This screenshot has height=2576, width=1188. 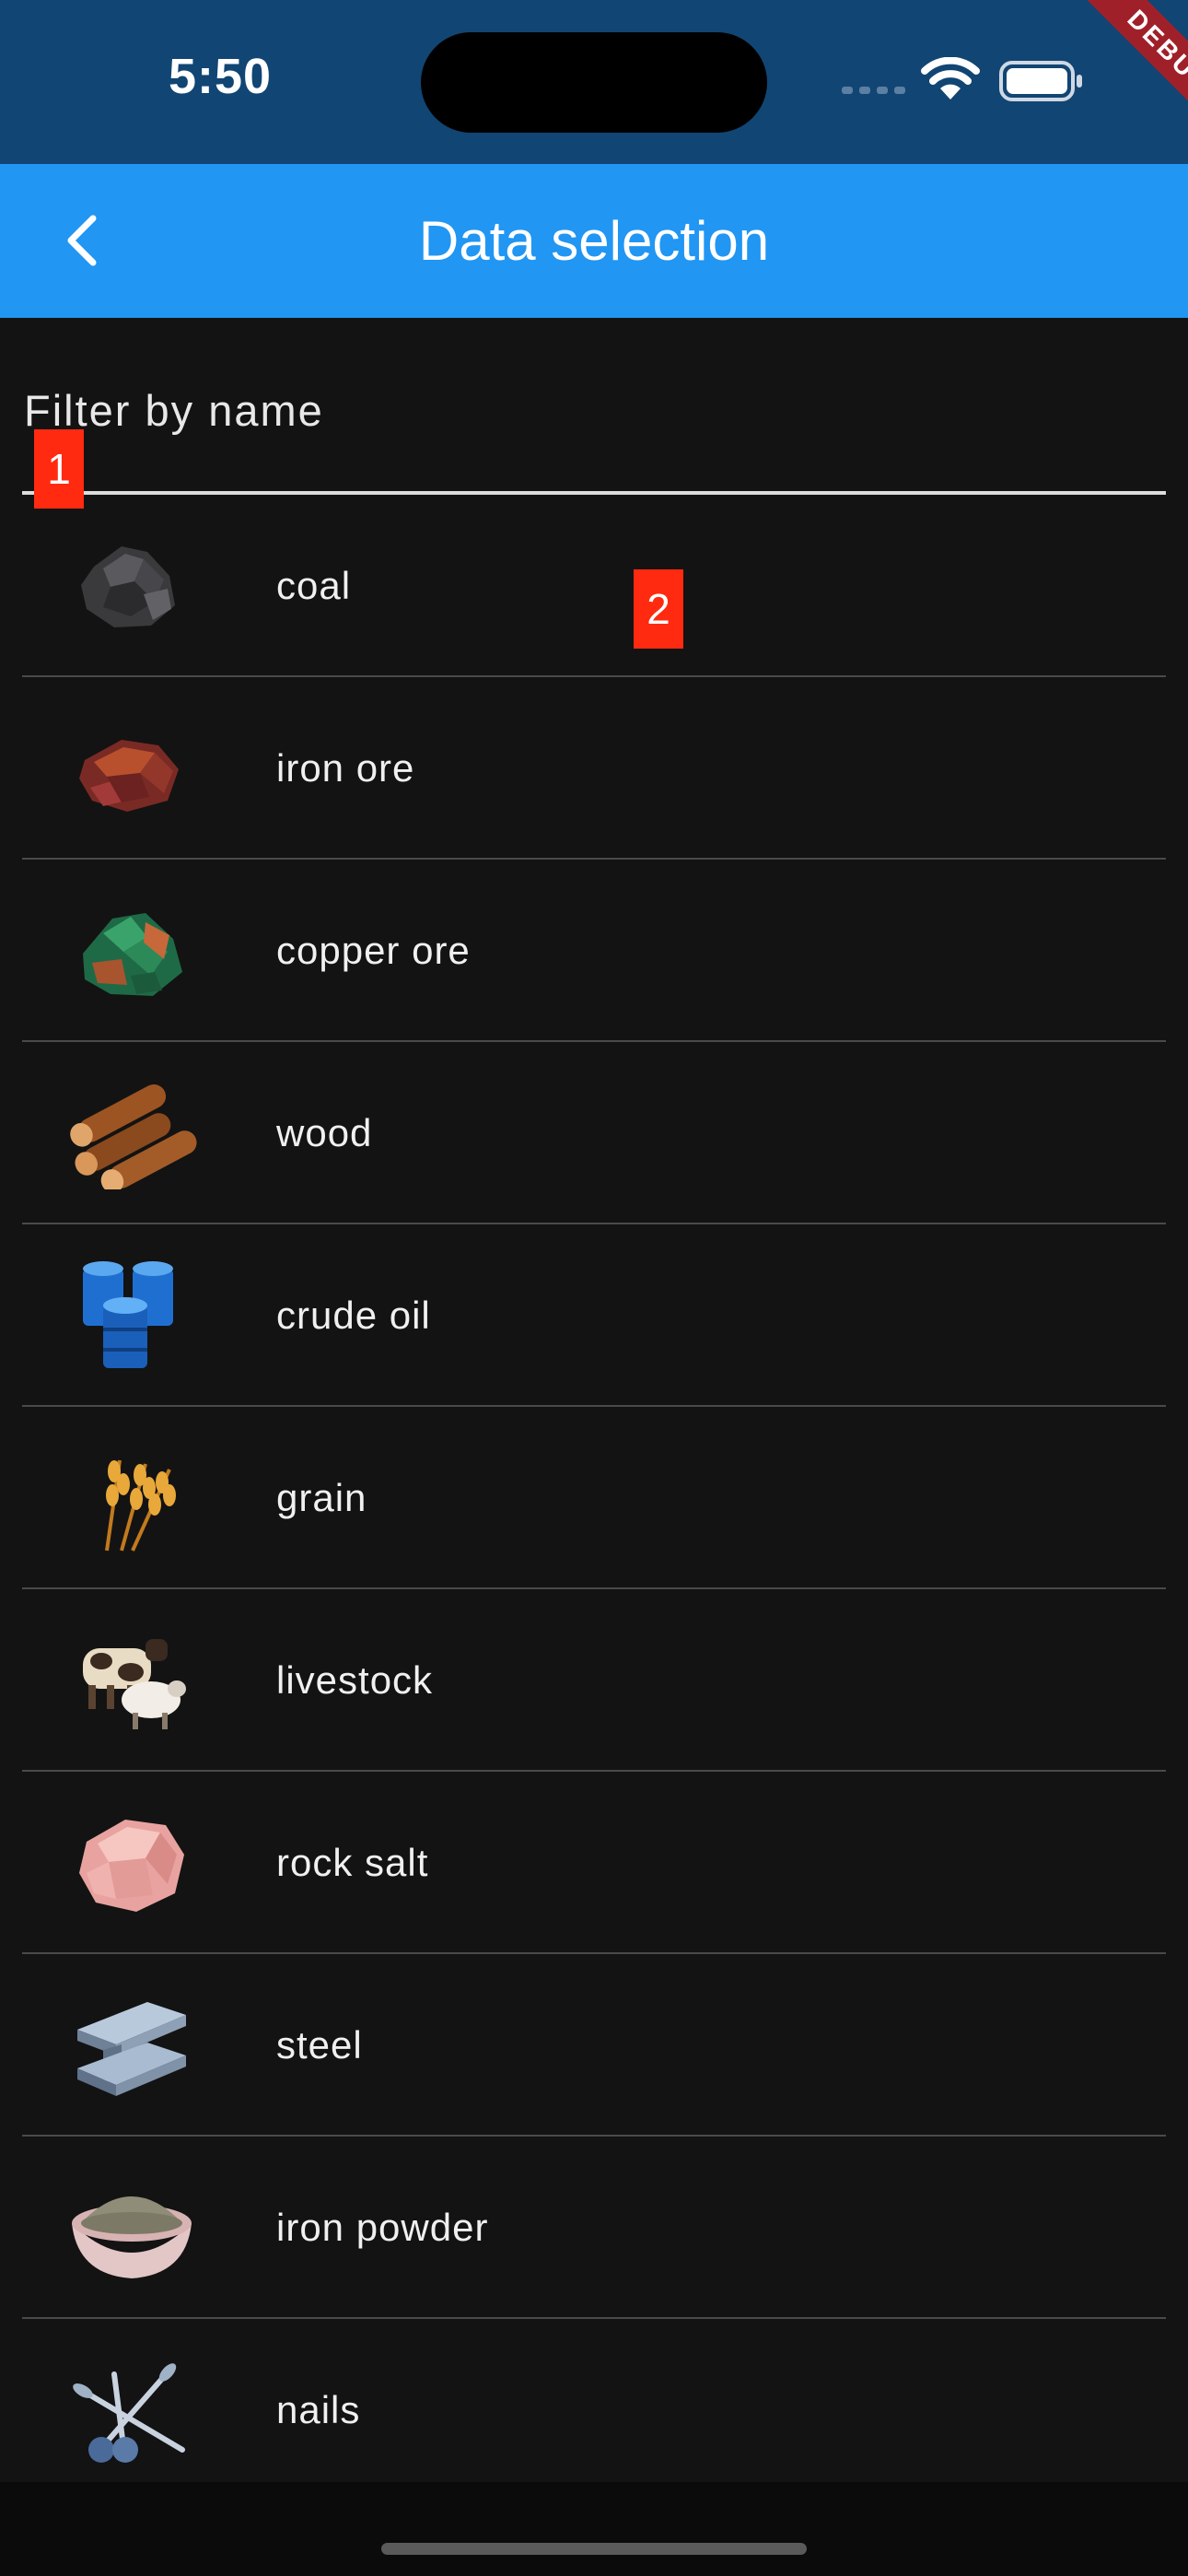 I want to click on livestock-icon, so click(x=131, y=1680).